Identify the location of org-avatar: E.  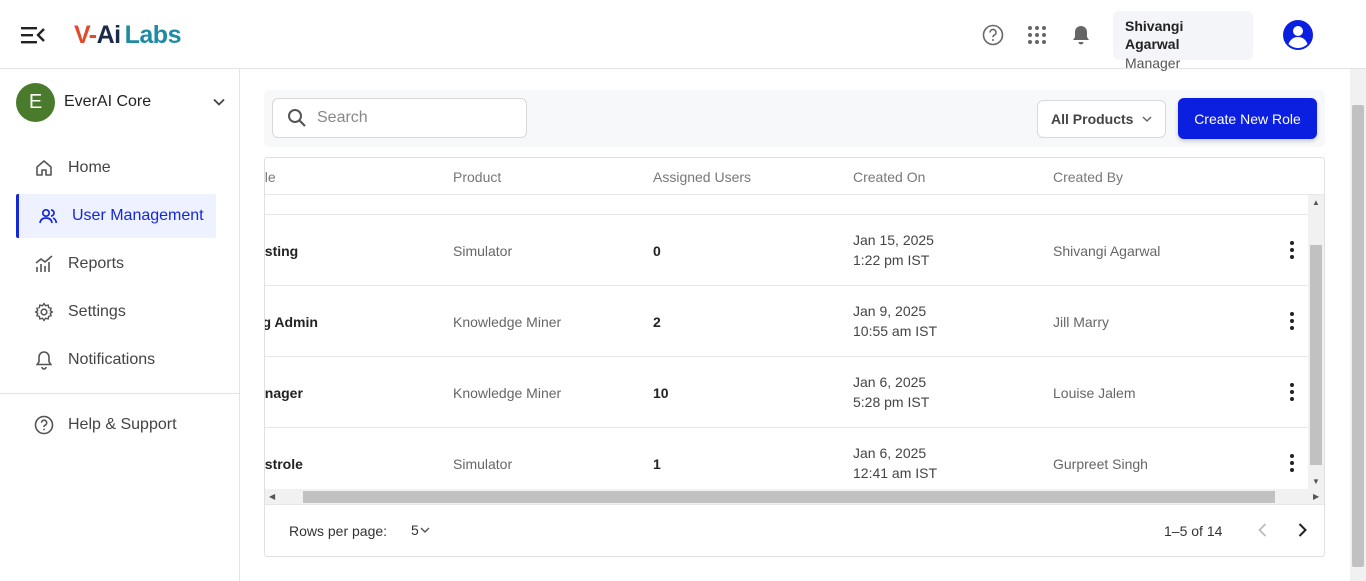
(35, 102).